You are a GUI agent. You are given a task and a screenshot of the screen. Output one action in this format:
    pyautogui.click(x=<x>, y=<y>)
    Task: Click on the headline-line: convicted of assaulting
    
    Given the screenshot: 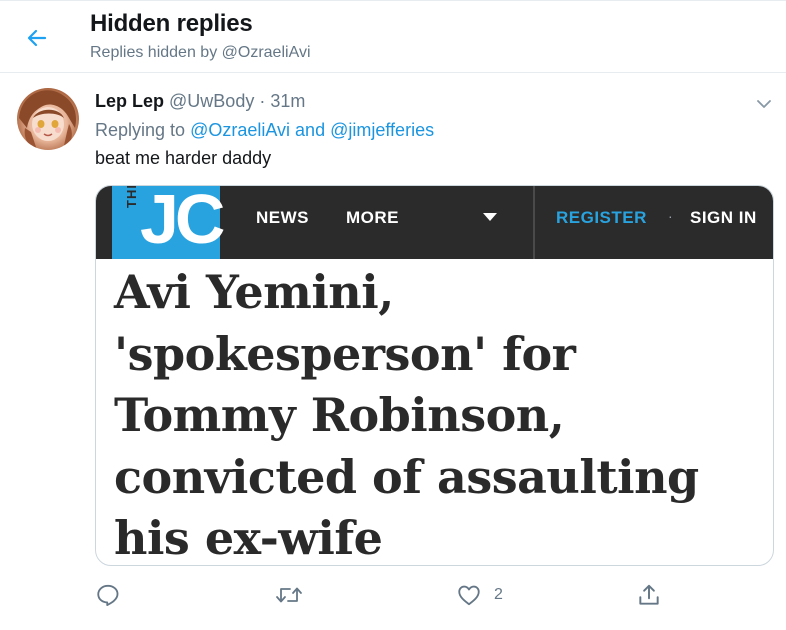 What is the action you would take?
    pyautogui.click(x=406, y=476)
    